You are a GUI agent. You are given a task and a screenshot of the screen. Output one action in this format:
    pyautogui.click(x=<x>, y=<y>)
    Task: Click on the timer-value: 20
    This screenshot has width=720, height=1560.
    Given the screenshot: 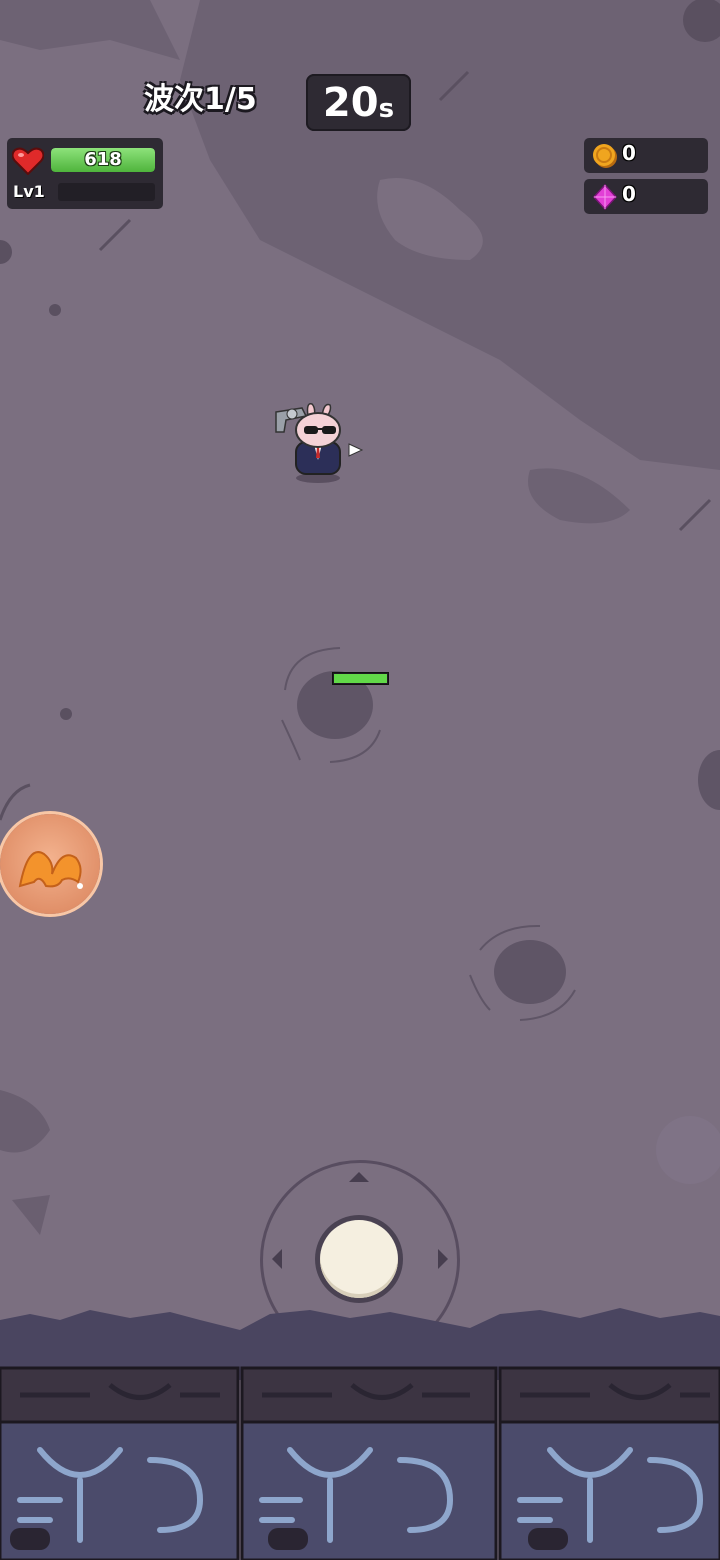 What is the action you would take?
    pyautogui.click(x=350, y=102)
    